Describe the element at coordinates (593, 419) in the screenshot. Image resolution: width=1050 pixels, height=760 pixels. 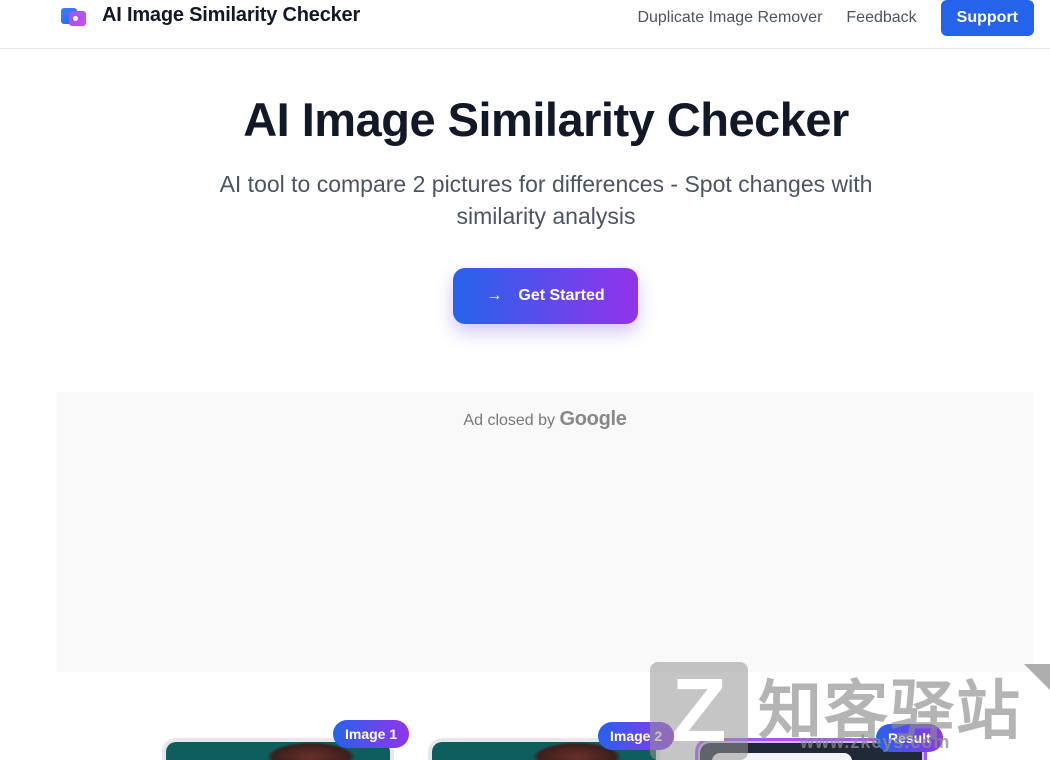
I see `google-logo: Google` at that location.